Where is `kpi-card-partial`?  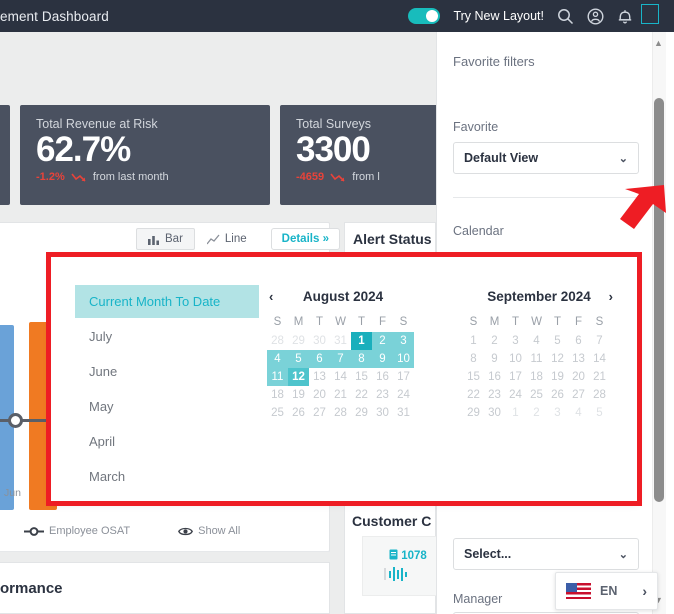
kpi-card-partial is located at coordinates (5, 155).